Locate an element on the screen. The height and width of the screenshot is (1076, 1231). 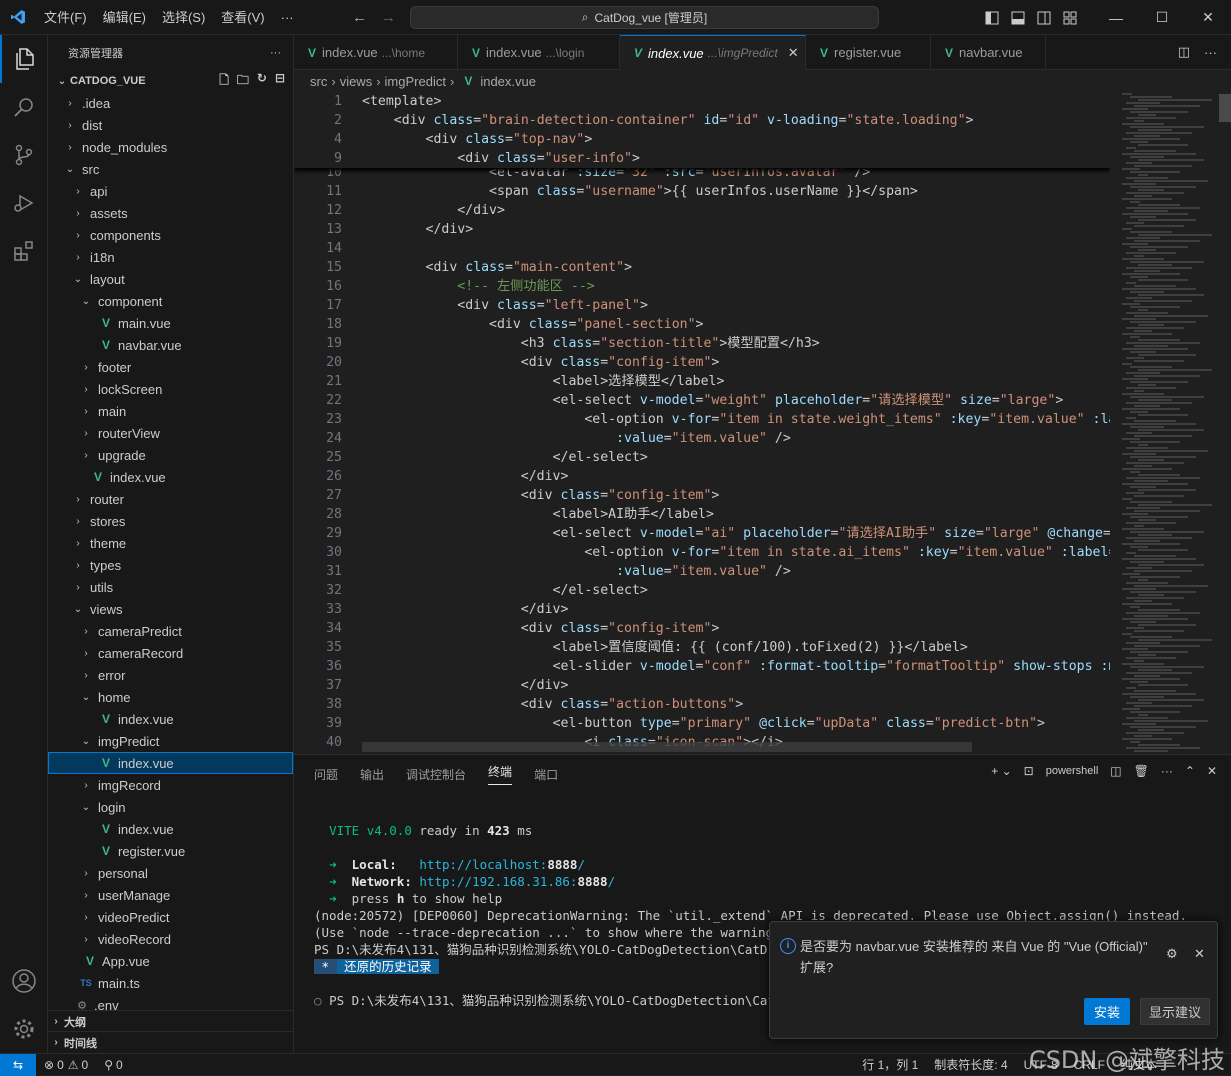
tree-file: TS main.ts is located at coordinates (170, 983).